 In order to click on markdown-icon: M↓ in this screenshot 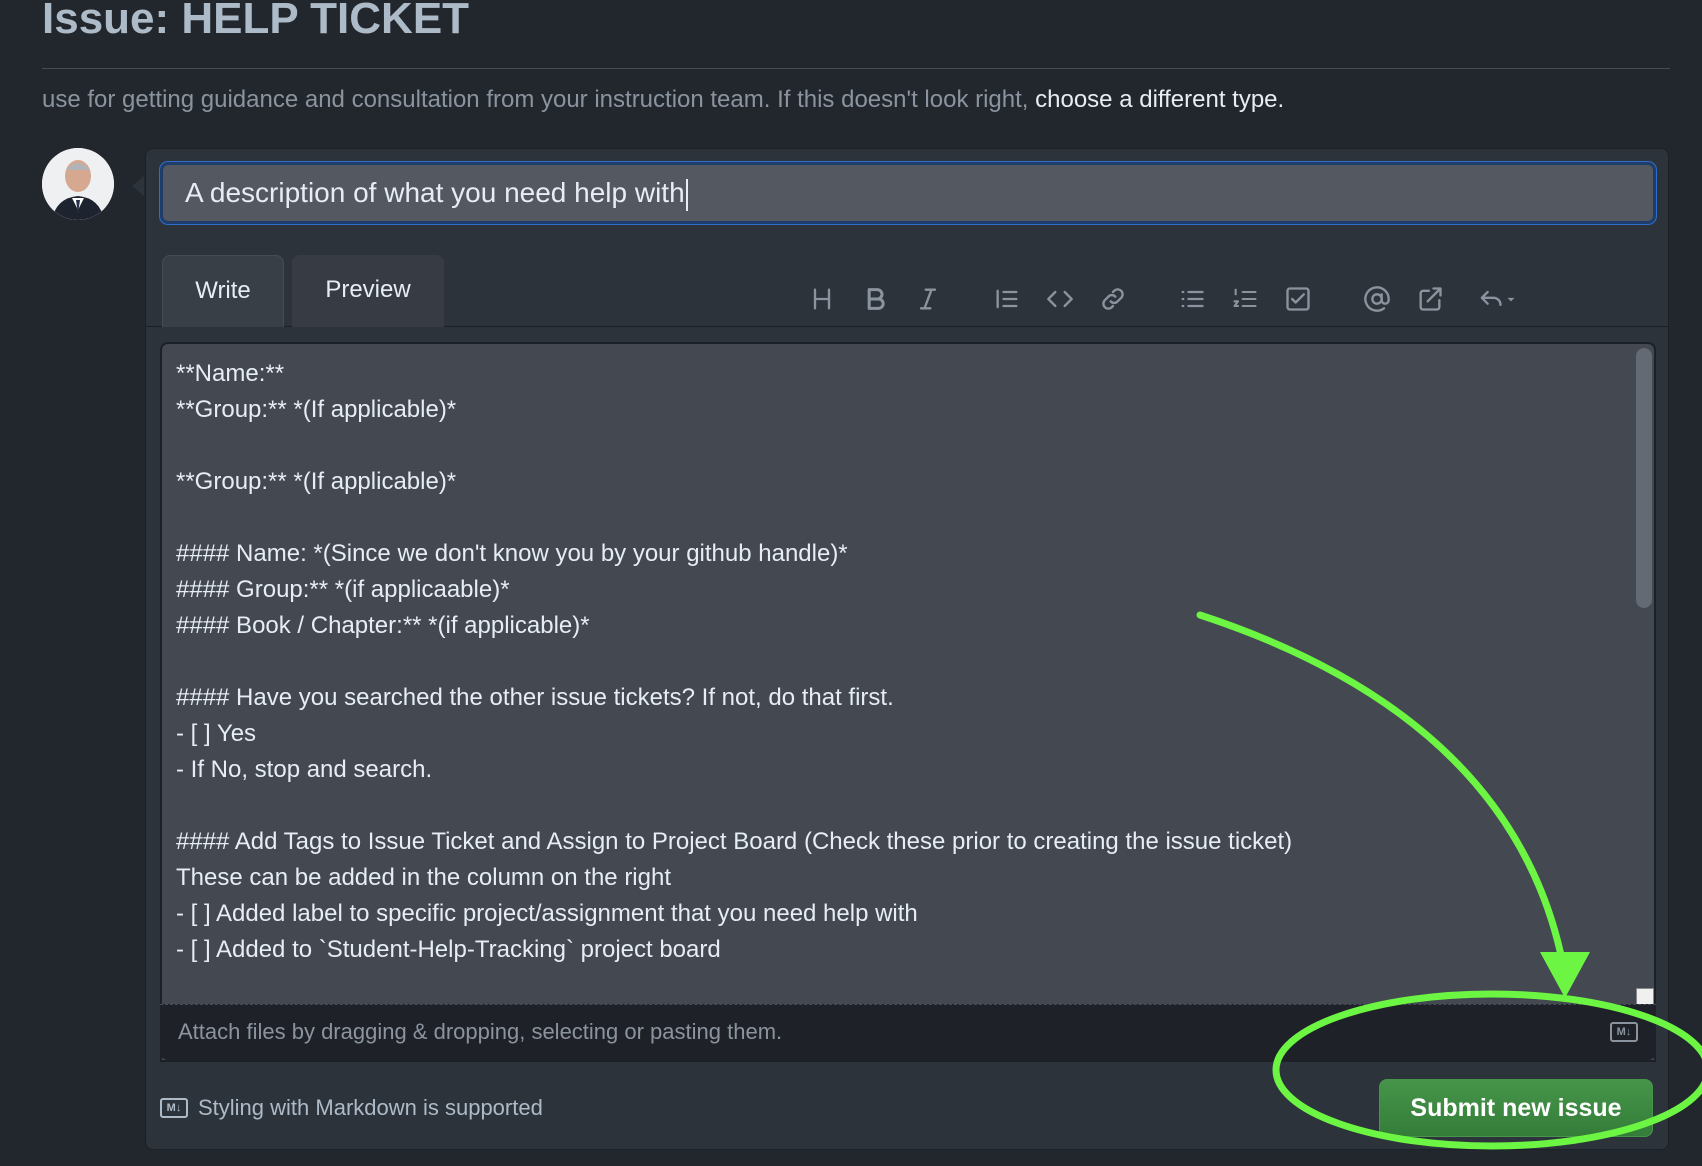, I will do `click(1624, 1032)`.